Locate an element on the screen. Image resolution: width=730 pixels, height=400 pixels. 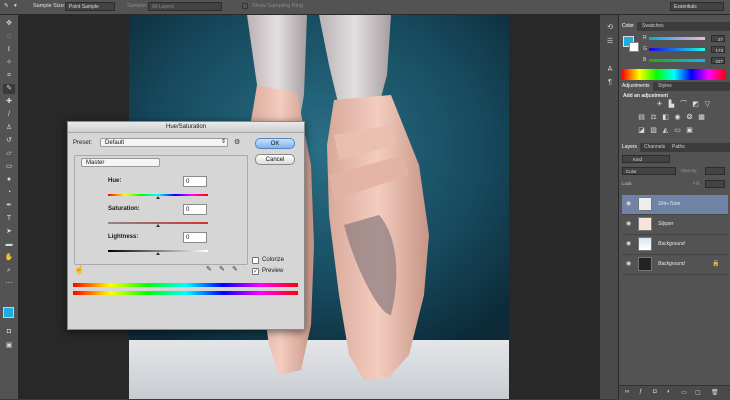
saturation-slider-thumb is located at coordinates (158, 225).